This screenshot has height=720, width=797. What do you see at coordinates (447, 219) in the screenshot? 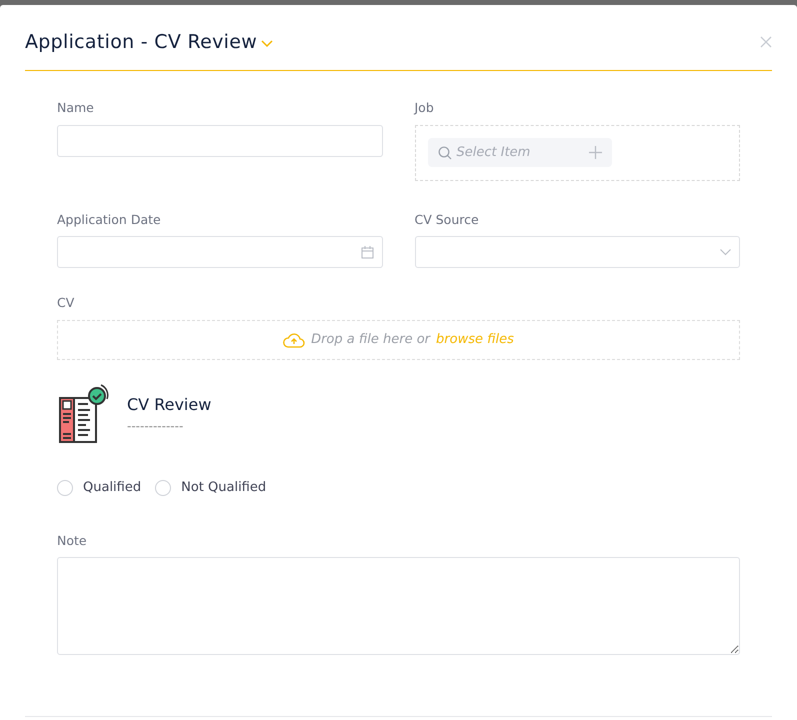
I see `field-label: CV Source` at bounding box center [447, 219].